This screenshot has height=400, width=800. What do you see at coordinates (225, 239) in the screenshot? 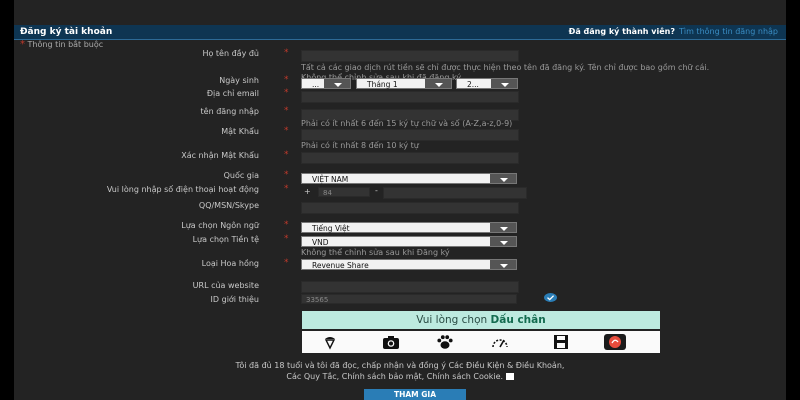
I see `currency-label: Lựa chọn Tiền tệ` at bounding box center [225, 239].